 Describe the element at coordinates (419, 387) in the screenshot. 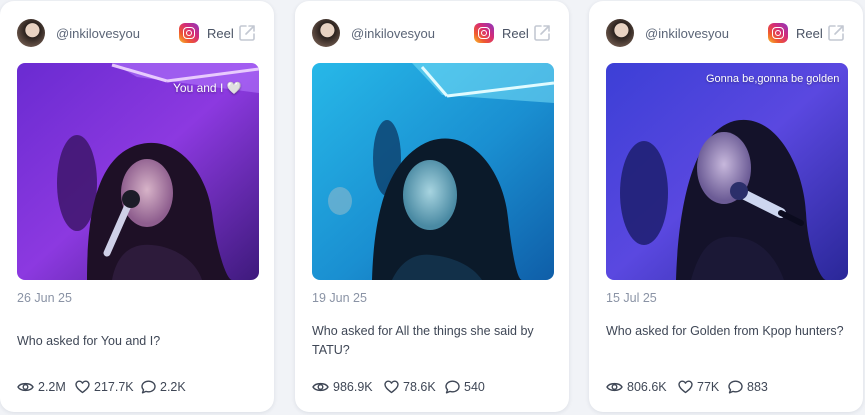

I see `likes-count: 78.6K` at that location.